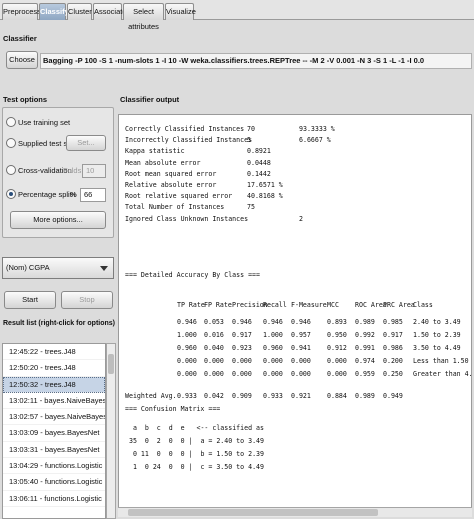  I want to click on confusion-matrix-heading: === Confusion Matrix ===, so click(173, 409).